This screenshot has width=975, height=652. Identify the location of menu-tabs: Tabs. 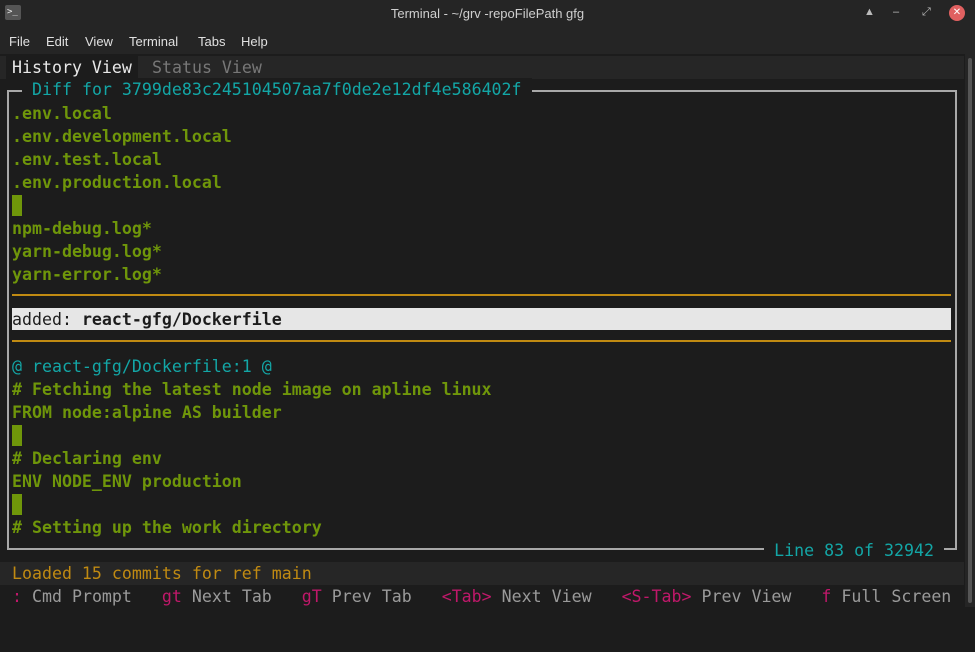
(211, 41).